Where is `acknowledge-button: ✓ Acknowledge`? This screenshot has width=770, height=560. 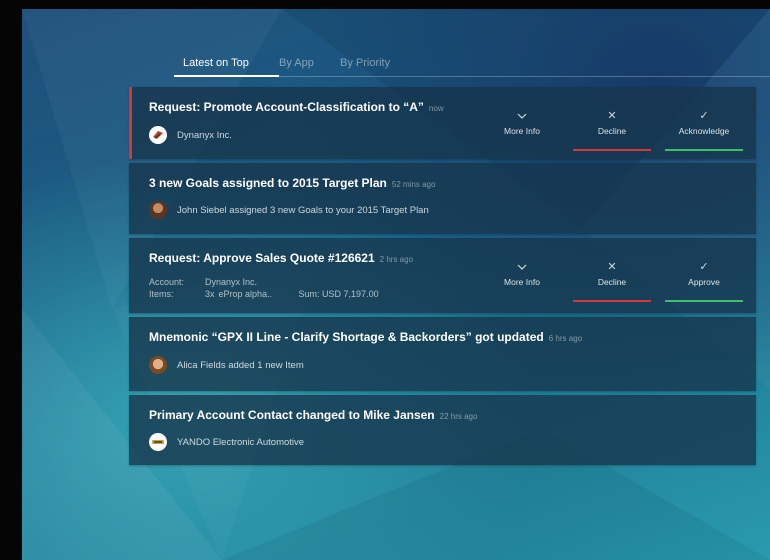
acknowledge-button: ✓ Acknowledge is located at coordinates (704, 130).